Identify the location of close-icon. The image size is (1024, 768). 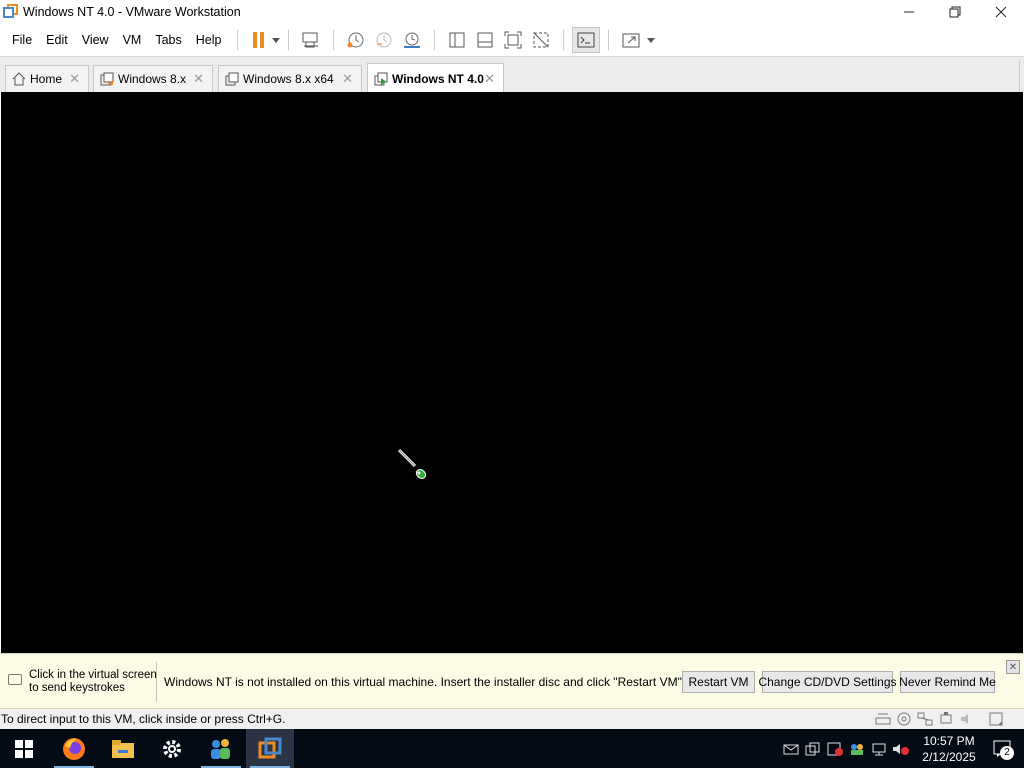
(1001, 12).